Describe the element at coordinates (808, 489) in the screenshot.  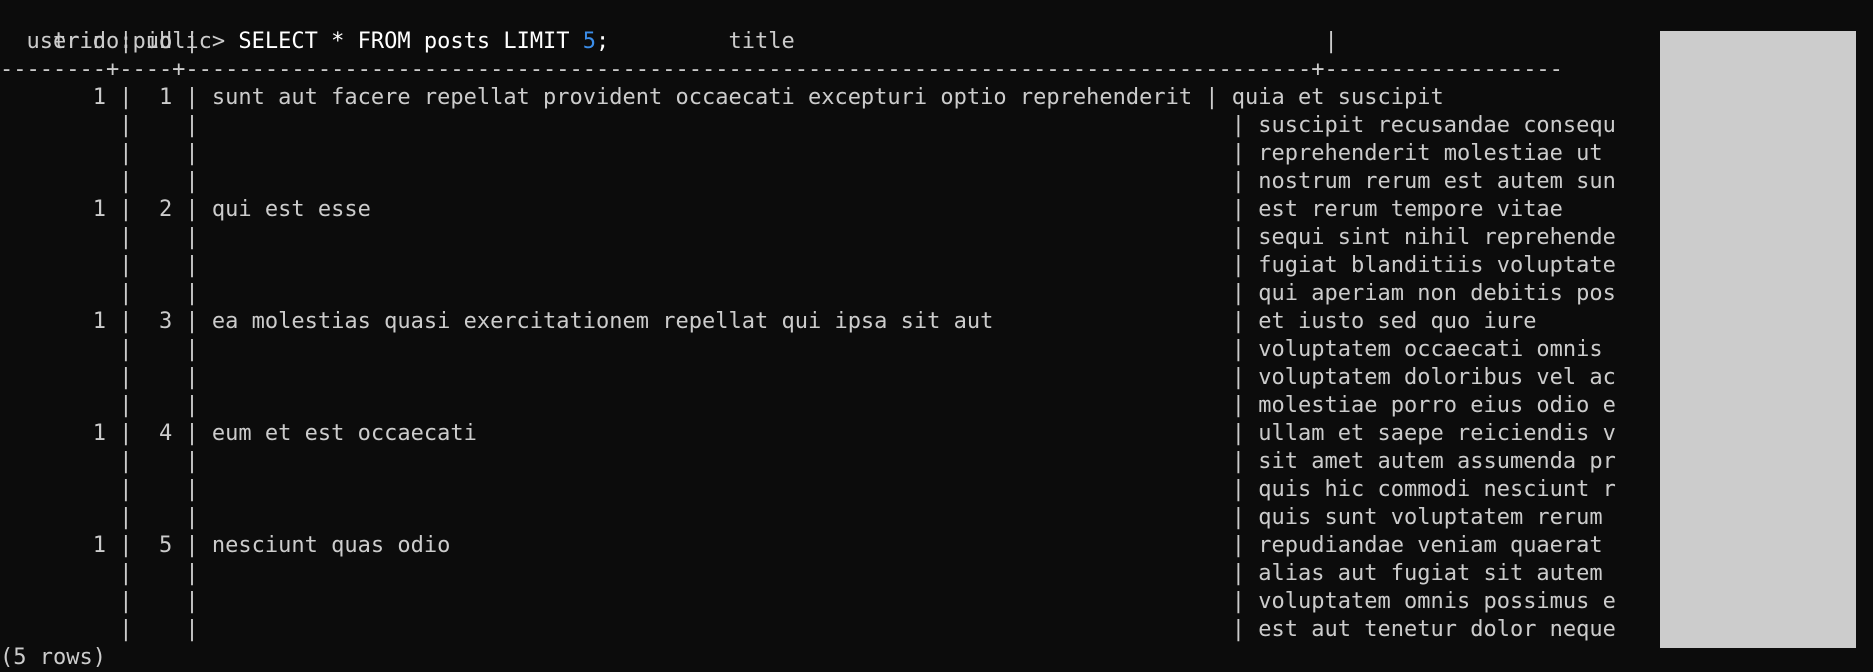
I see `table-row: | | | quis hic commodi nesciunt r` at that location.